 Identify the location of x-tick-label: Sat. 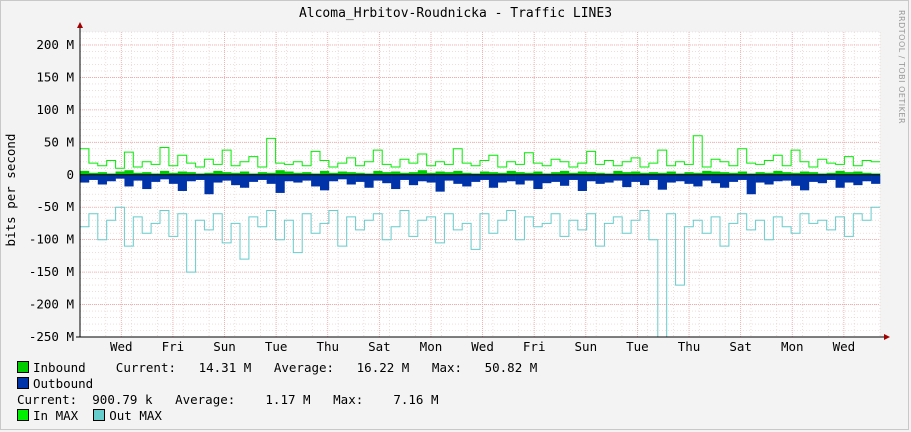
(379, 346).